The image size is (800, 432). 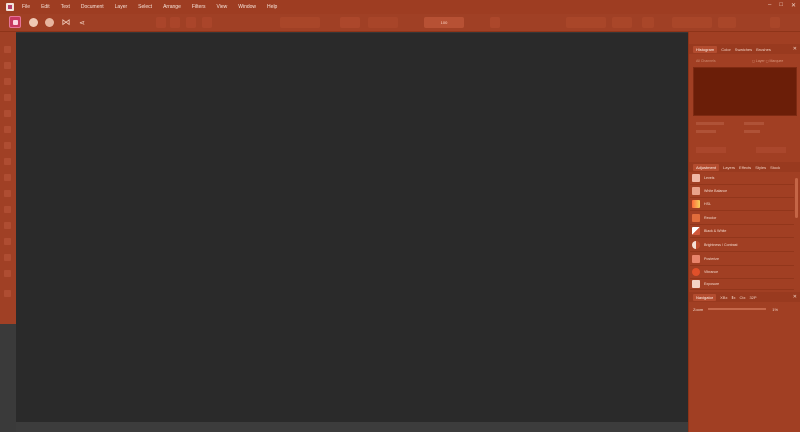 I want to click on adjustment-label: Brightness / Contrast, so click(x=721, y=245).